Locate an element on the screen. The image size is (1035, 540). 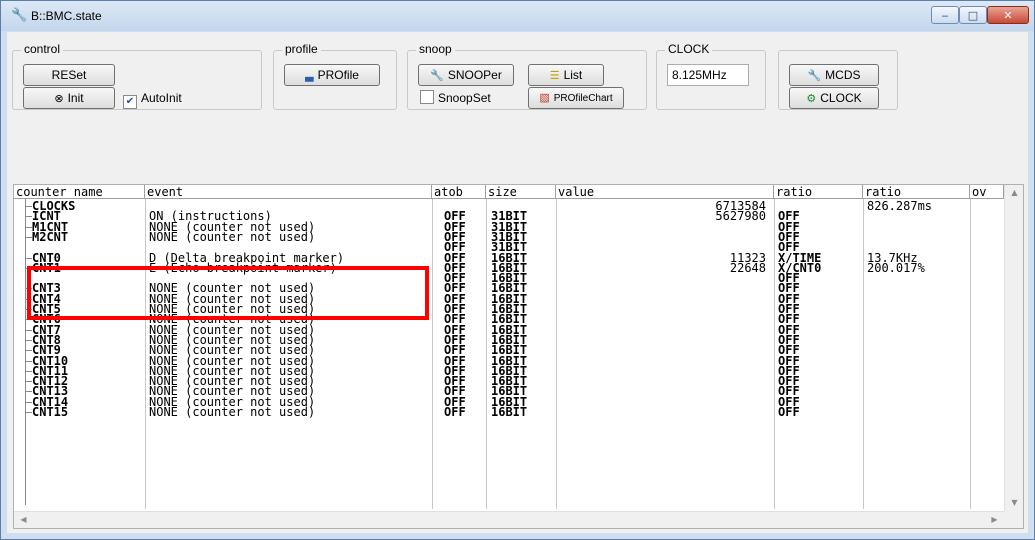
vertical-scrollbar: ▲ ▼ is located at coordinates (1013, 348).